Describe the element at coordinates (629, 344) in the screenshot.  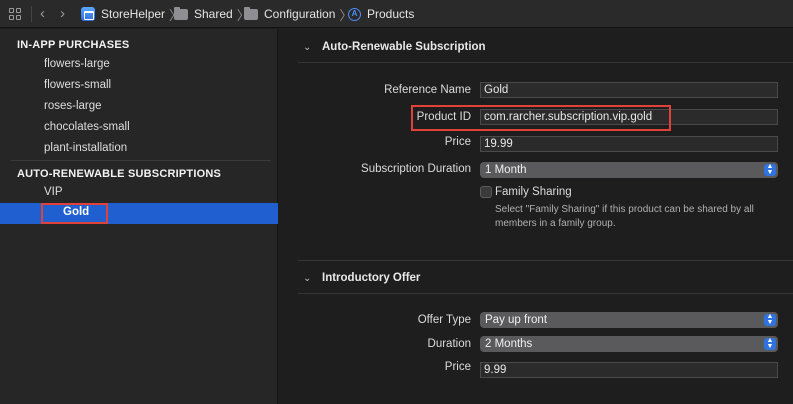
I see `offer-duration-popup: 2 Months ▲ ▼` at that location.